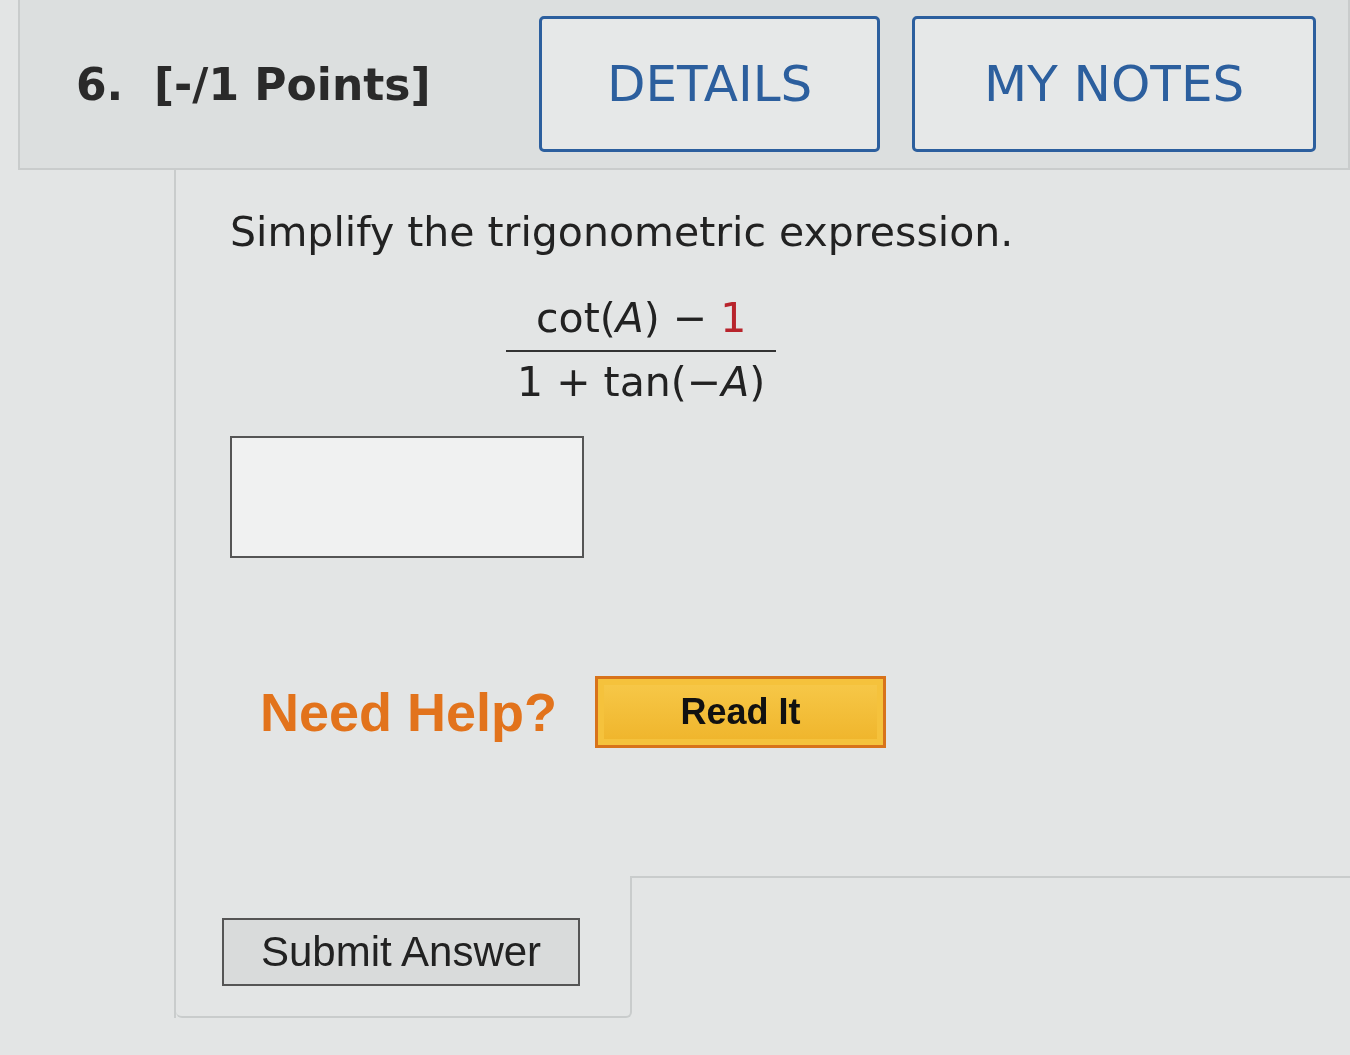  What do you see at coordinates (254, 84) in the screenshot?
I see `question-title: 6. [-/1 Points]` at bounding box center [254, 84].